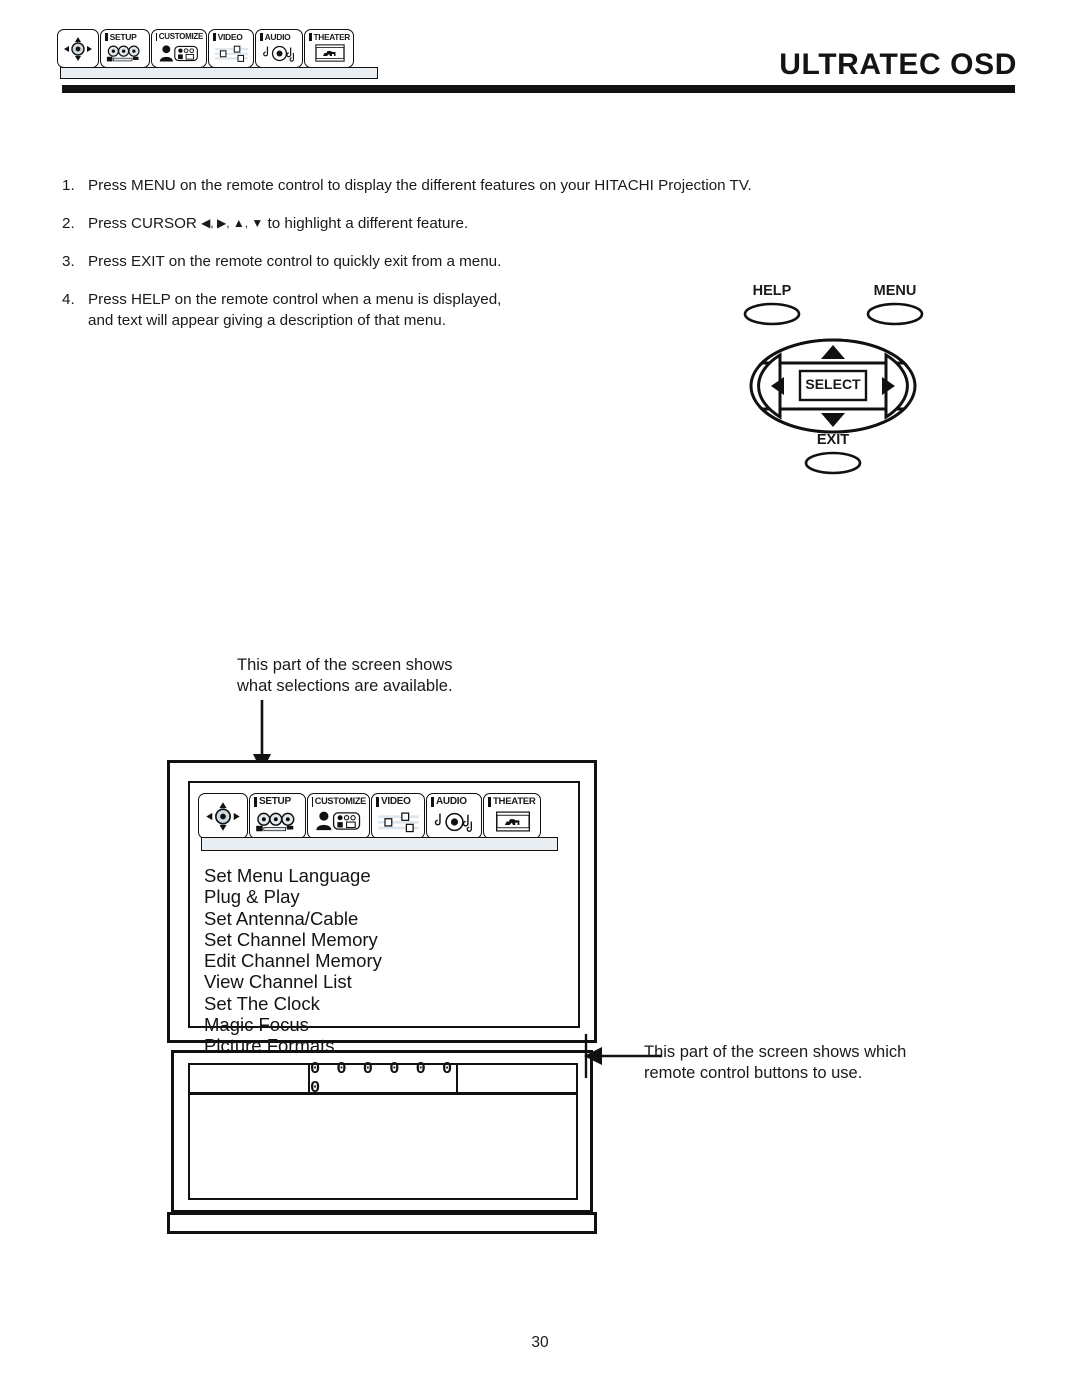 This screenshot has width=1080, height=1397. What do you see at coordinates (232, 223) in the screenshot?
I see `cursor-arrows-icon: ◀, ▶, ▲, ▼` at bounding box center [232, 223].